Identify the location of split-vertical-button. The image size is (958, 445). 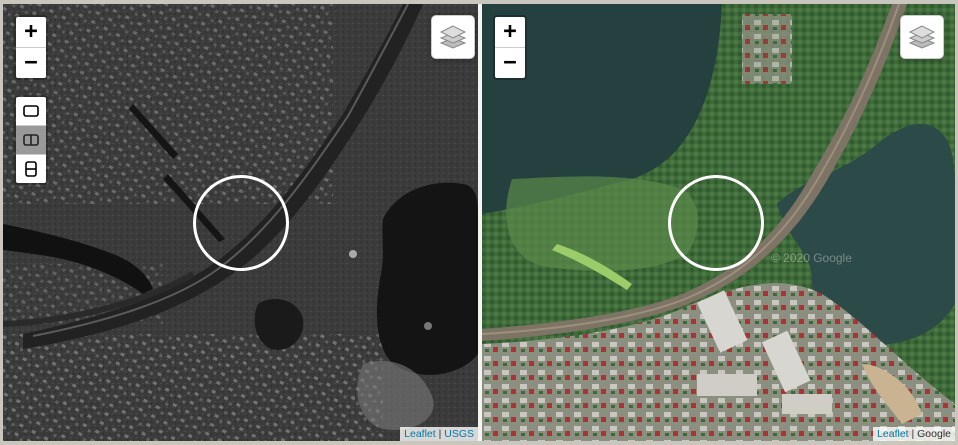
(31, 139).